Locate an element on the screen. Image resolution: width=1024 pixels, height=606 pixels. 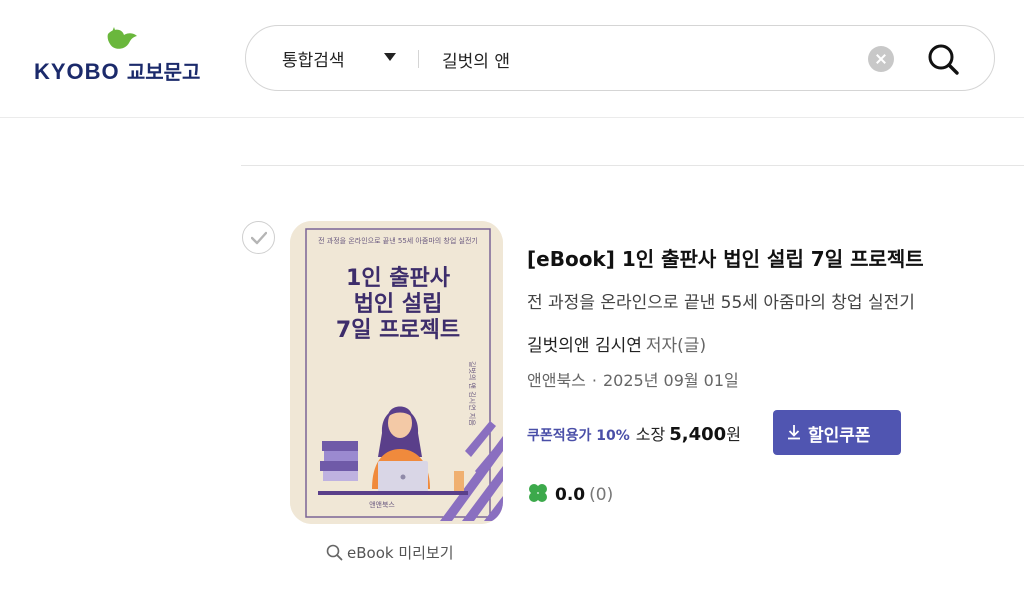
author-role: 저자(글) is located at coordinates (676, 346).